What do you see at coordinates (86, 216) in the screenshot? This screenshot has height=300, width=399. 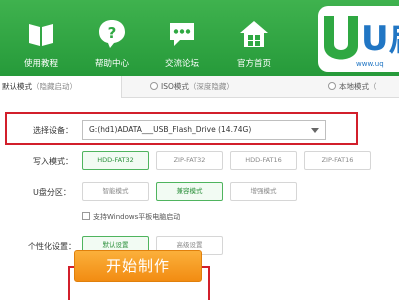 I see `checkbox` at bounding box center [86, 216].